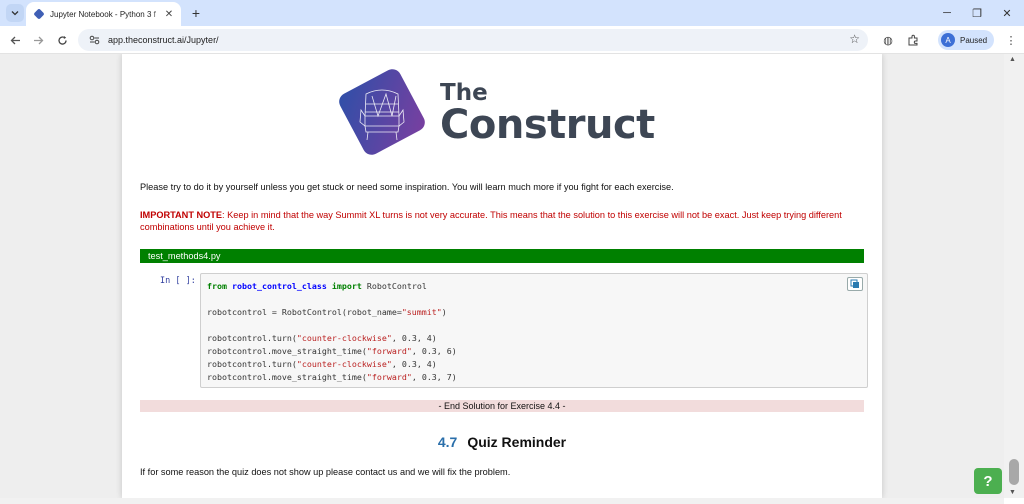 The image size is (1024, 504). I want to click on active-tab: Jupyter Notebook - Python 3 f ✕, so click(103, 14).